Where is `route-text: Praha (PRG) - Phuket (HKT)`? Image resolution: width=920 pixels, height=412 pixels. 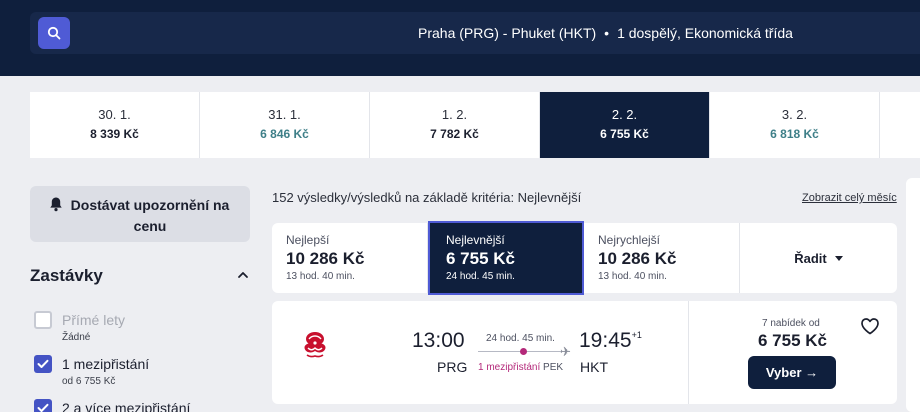 route-text: Praha (PRG) - Phuket (HKT) is located at coordinates (507, 33).